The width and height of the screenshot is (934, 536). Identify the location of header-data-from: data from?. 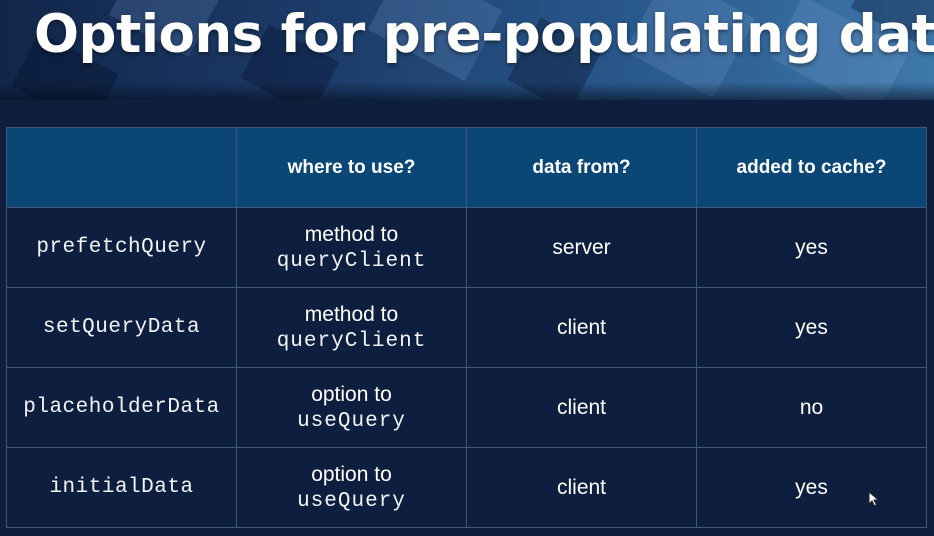
(581, 167).